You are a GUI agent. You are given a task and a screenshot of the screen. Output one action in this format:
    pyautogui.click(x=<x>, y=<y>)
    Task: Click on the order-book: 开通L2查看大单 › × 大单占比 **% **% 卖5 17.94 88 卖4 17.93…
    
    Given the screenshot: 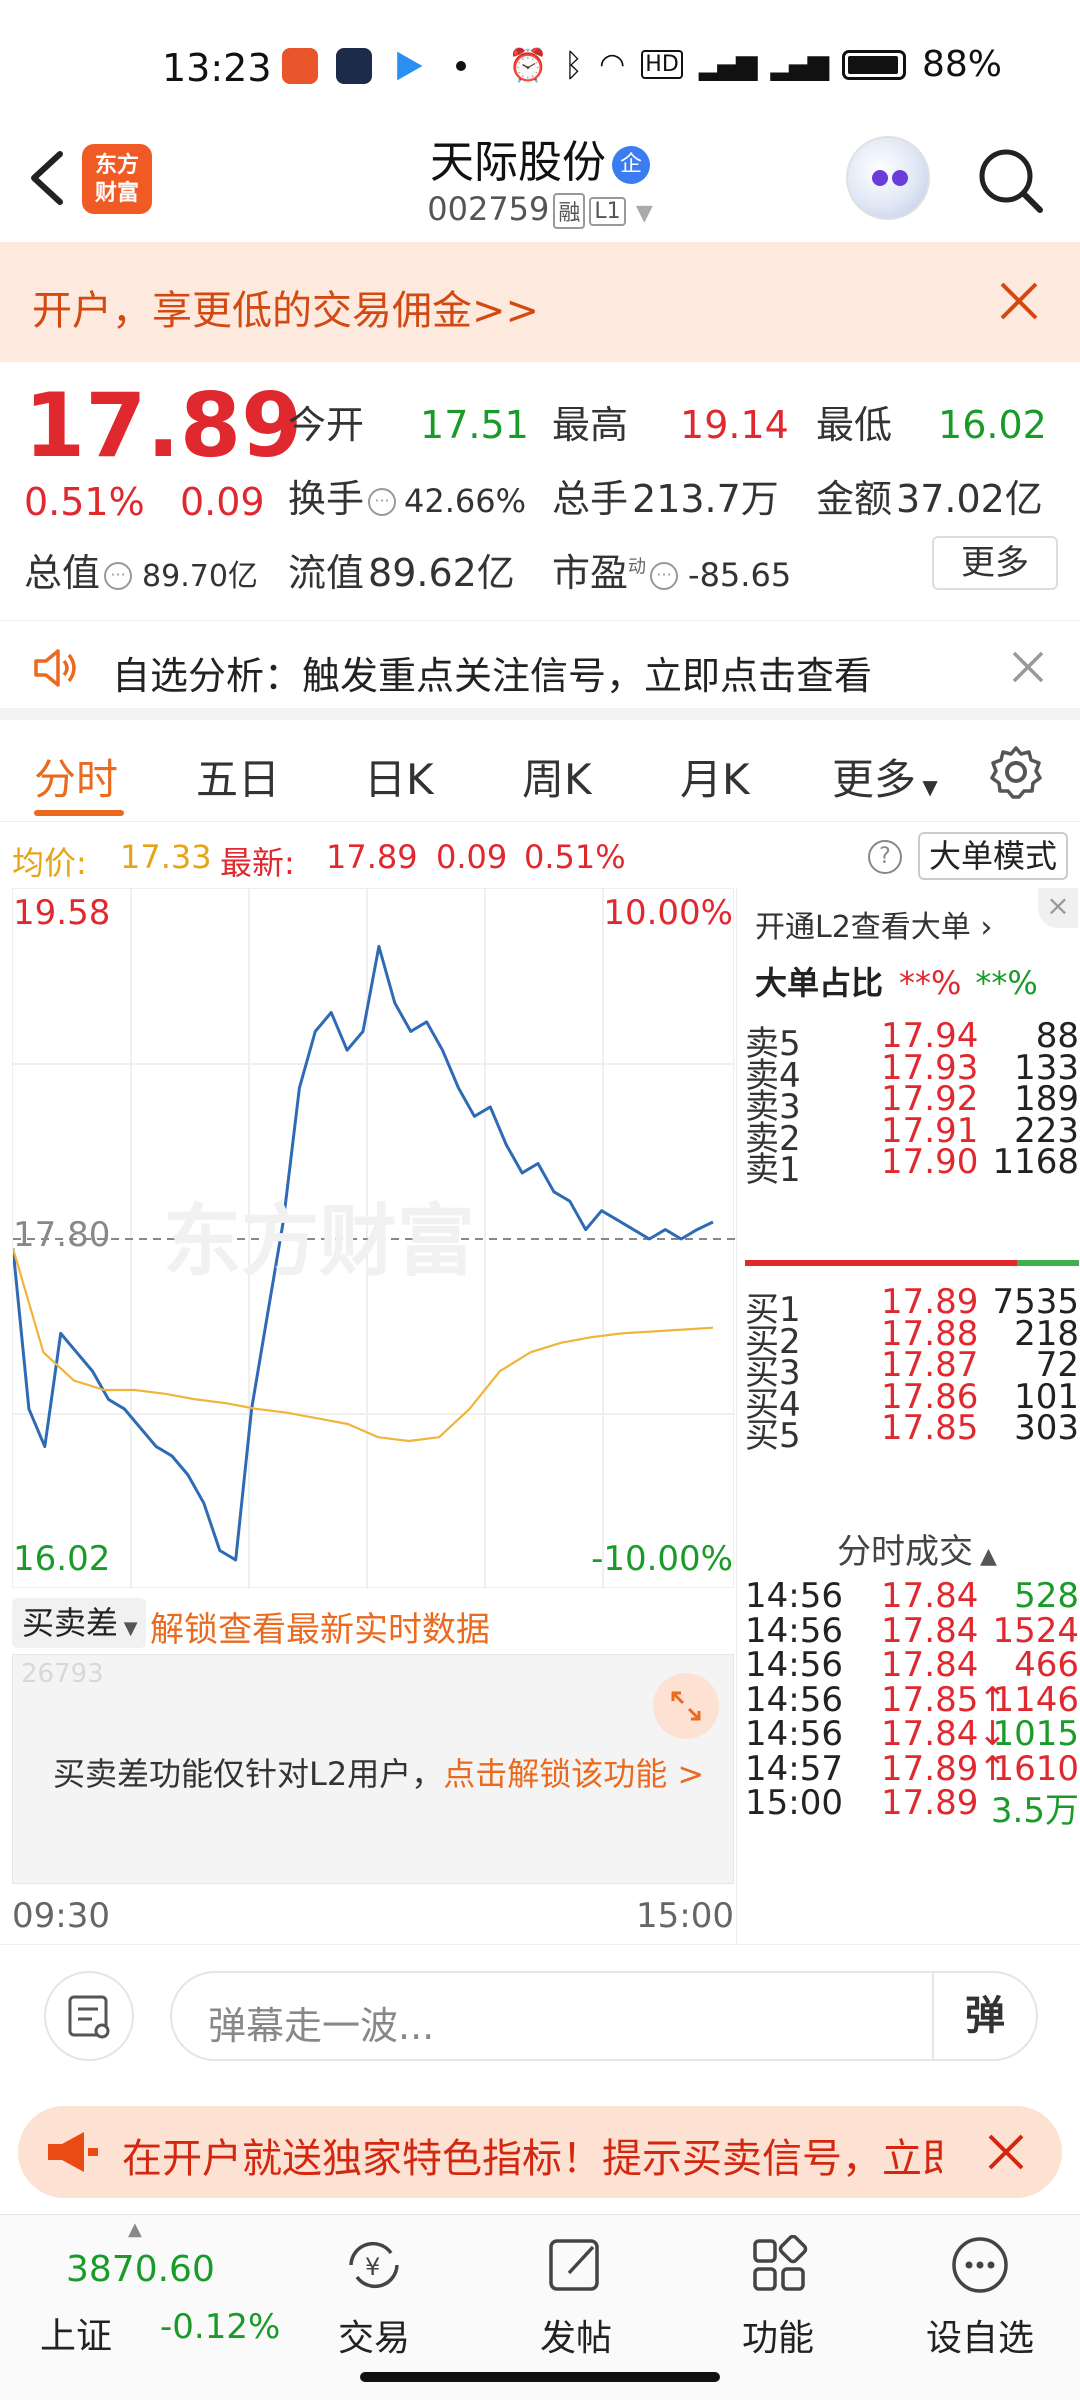 What is the action you would take?
    pyautogui.click(x=908, y=1418)
    